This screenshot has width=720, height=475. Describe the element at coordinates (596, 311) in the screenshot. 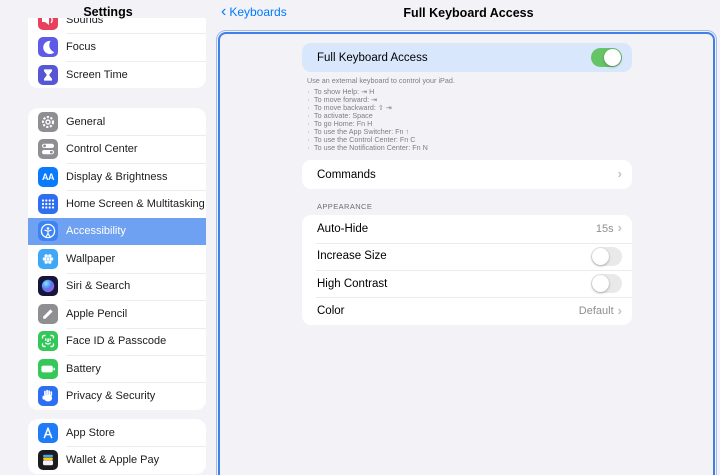

I see `color-value: Default` at that location.